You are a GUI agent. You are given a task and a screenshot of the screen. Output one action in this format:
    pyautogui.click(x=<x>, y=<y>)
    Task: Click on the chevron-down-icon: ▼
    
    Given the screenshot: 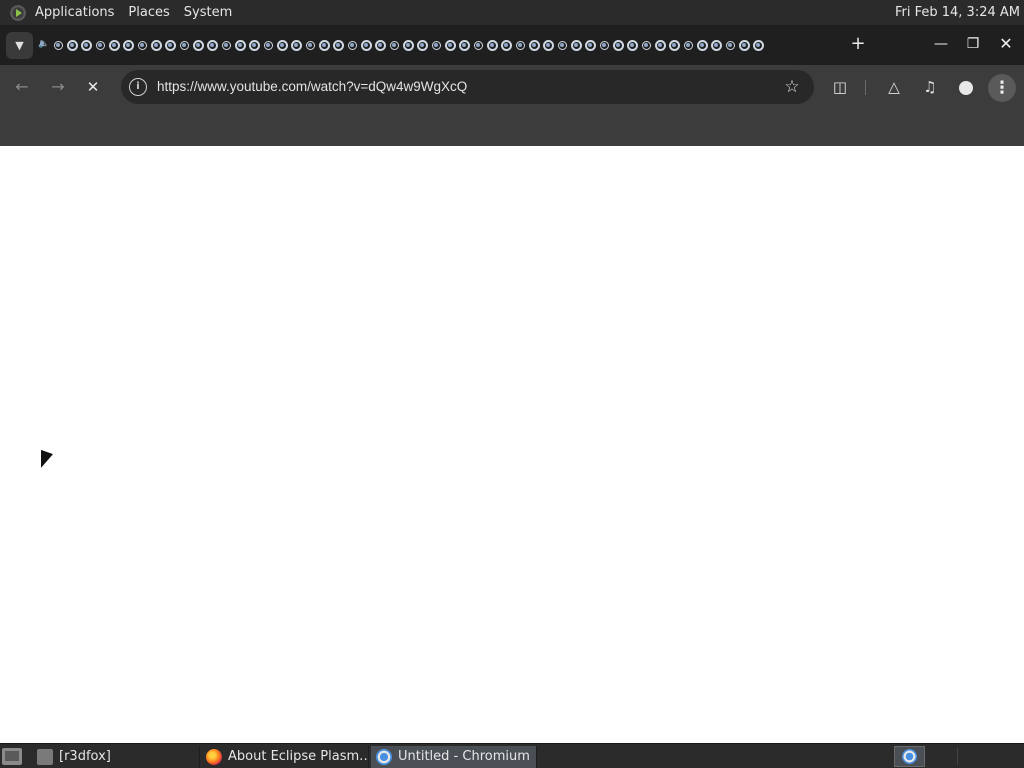 What is the action you would take?
    pyautogui.click(x=19, y=45)
    